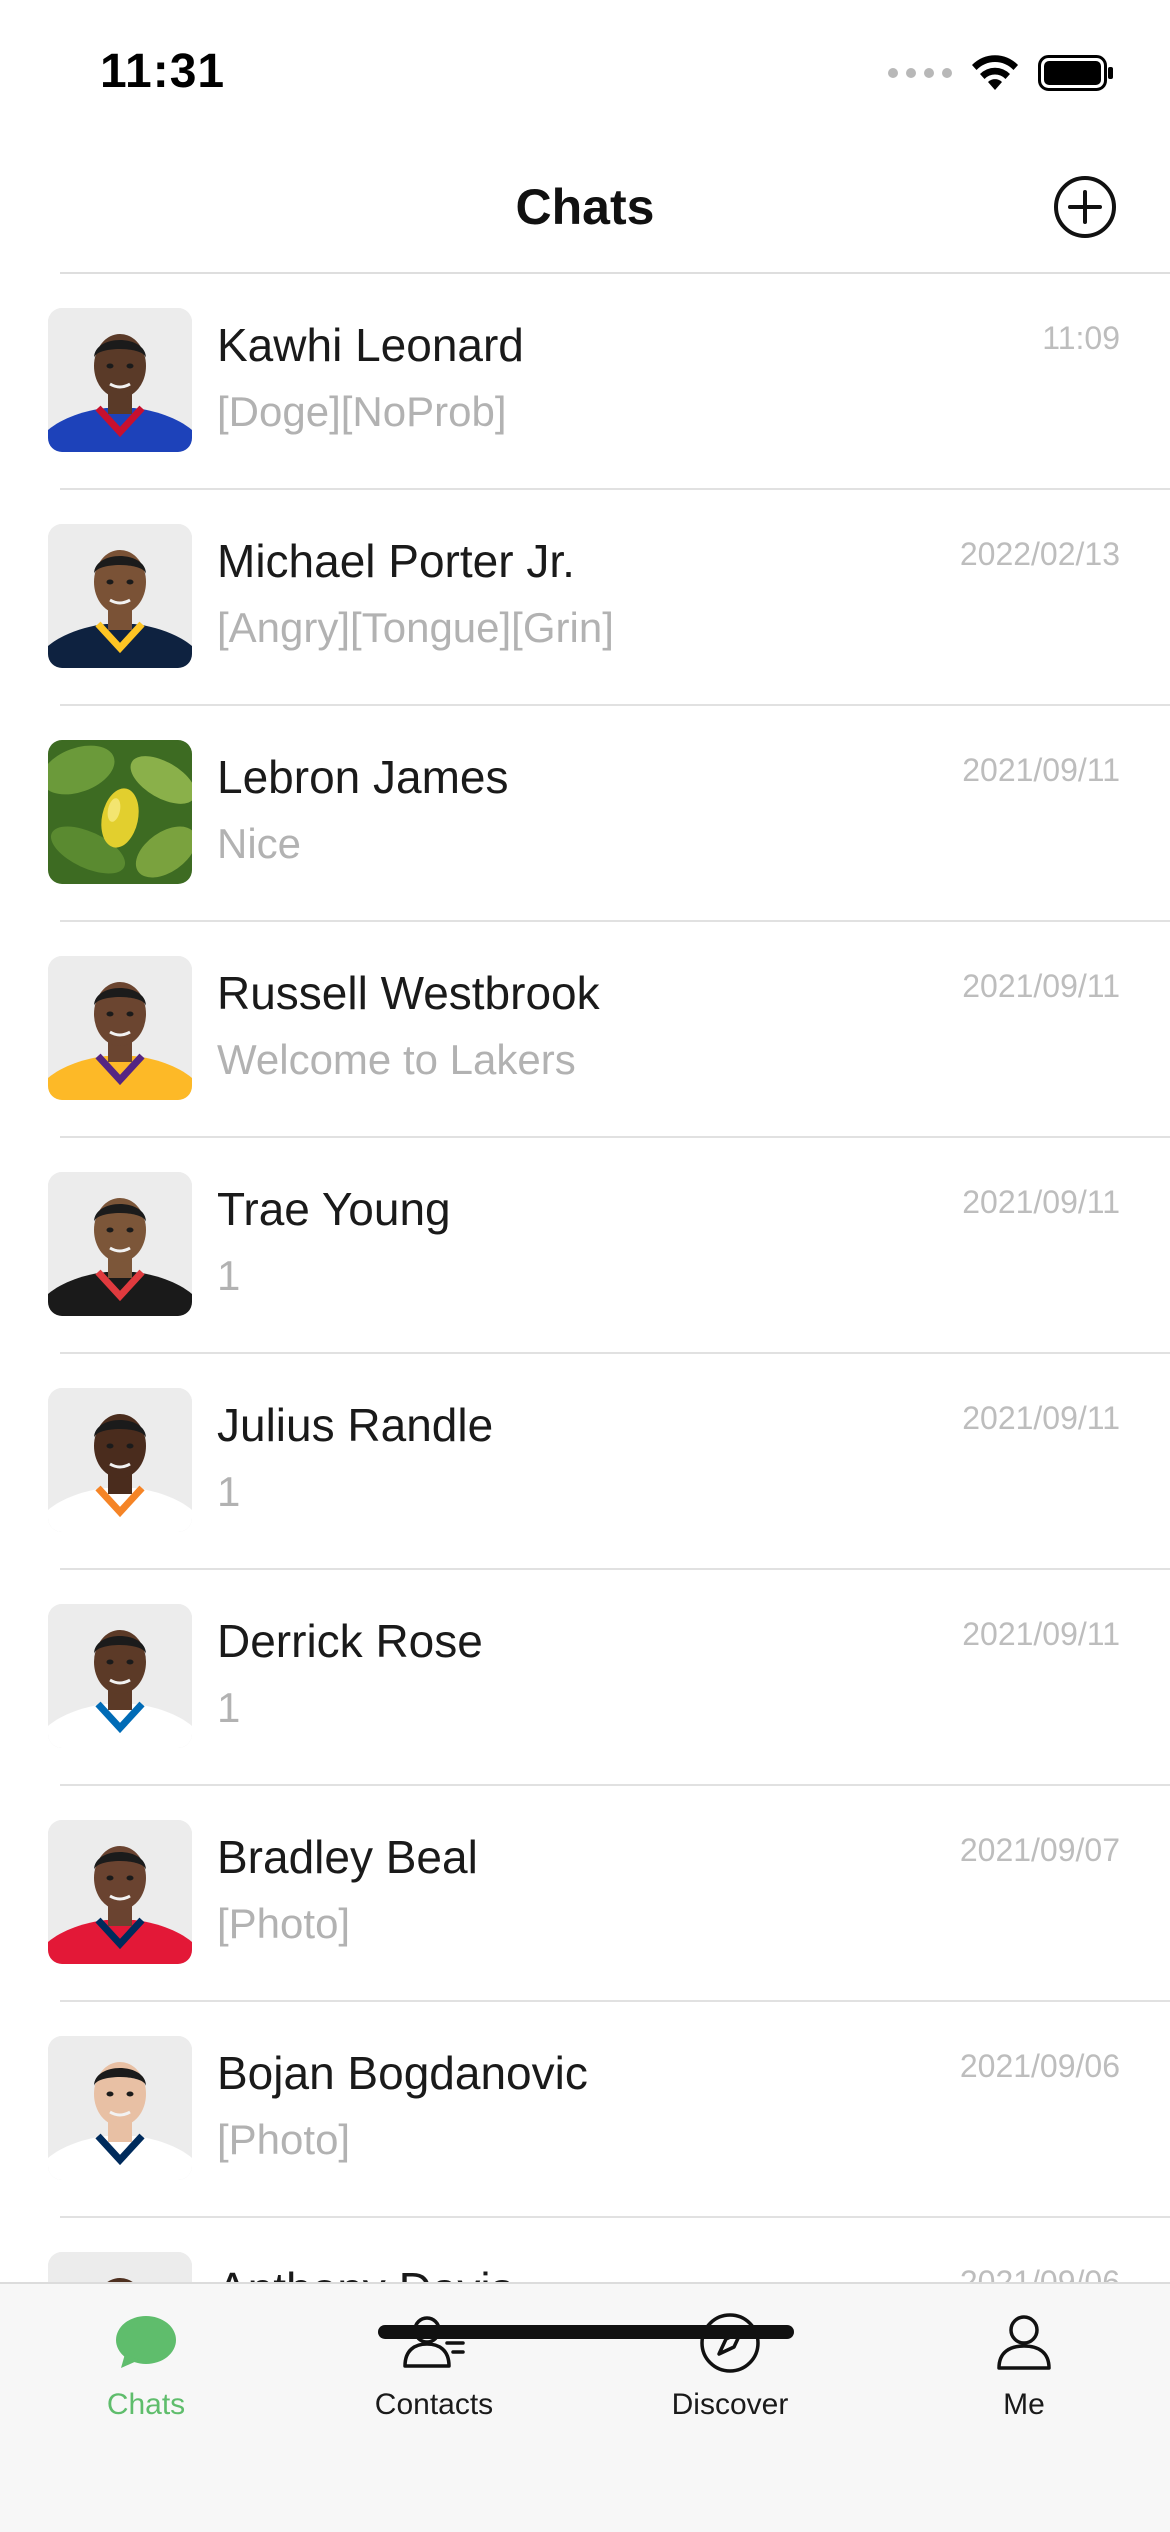 The width and height of the screenshot is (1170, 2532). What do you see at coordinates (920, 73) in the screenshot?
I see `cellular-signal-icon` at bounding box center [920, 73].